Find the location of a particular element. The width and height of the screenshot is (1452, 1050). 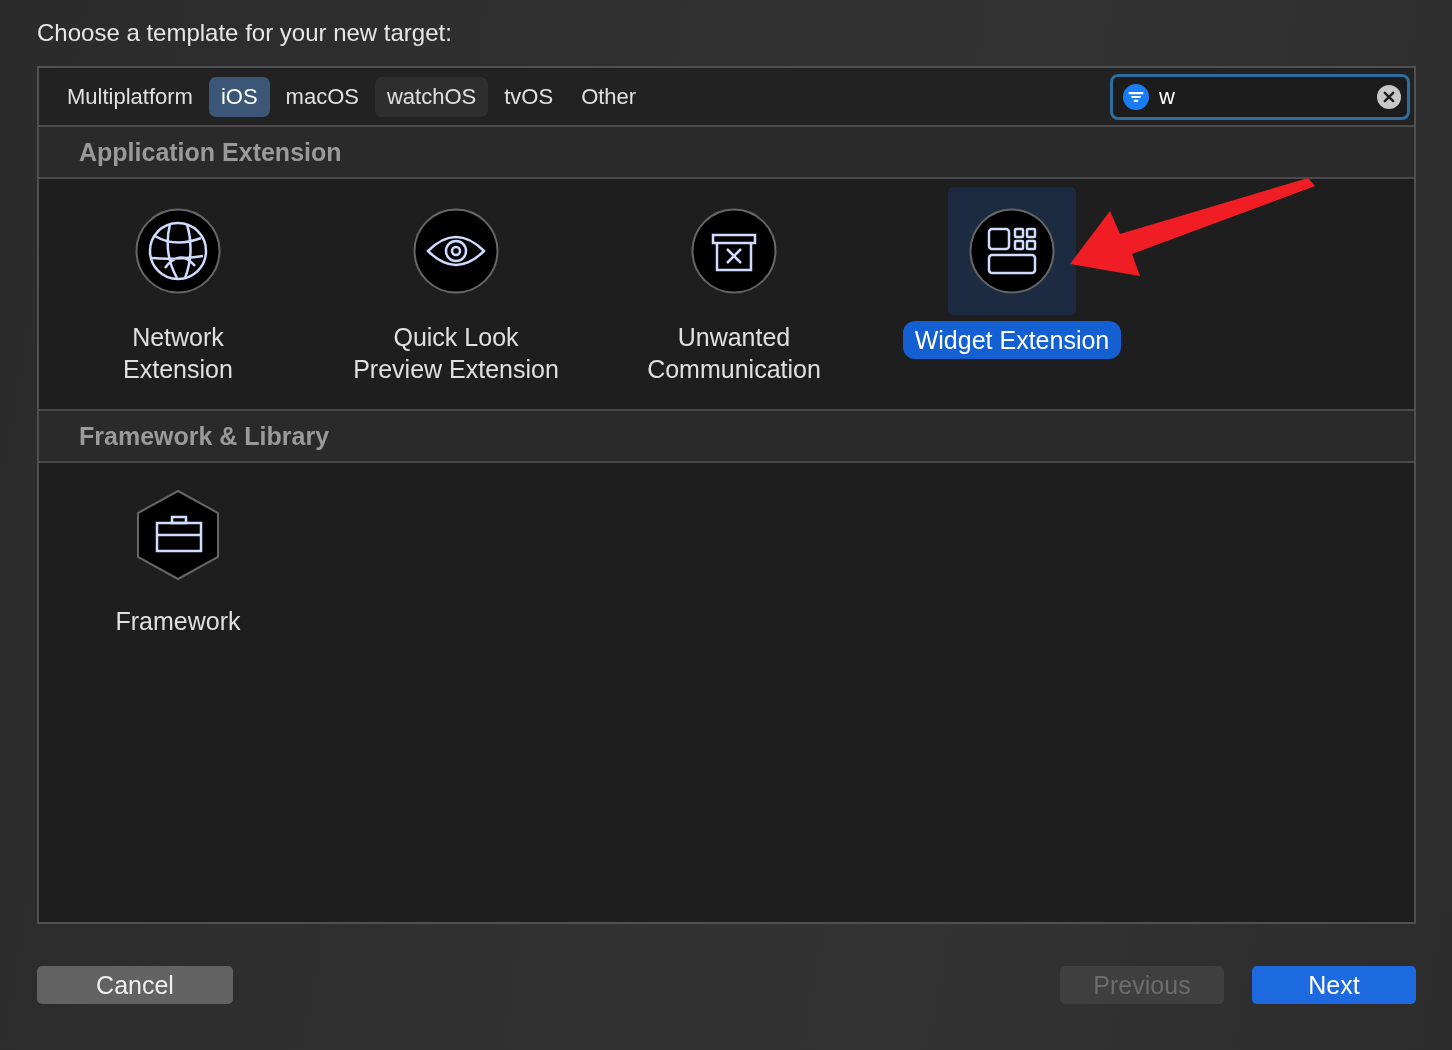

template-item: Unwanted Communication is located at coordinates (734, 286).